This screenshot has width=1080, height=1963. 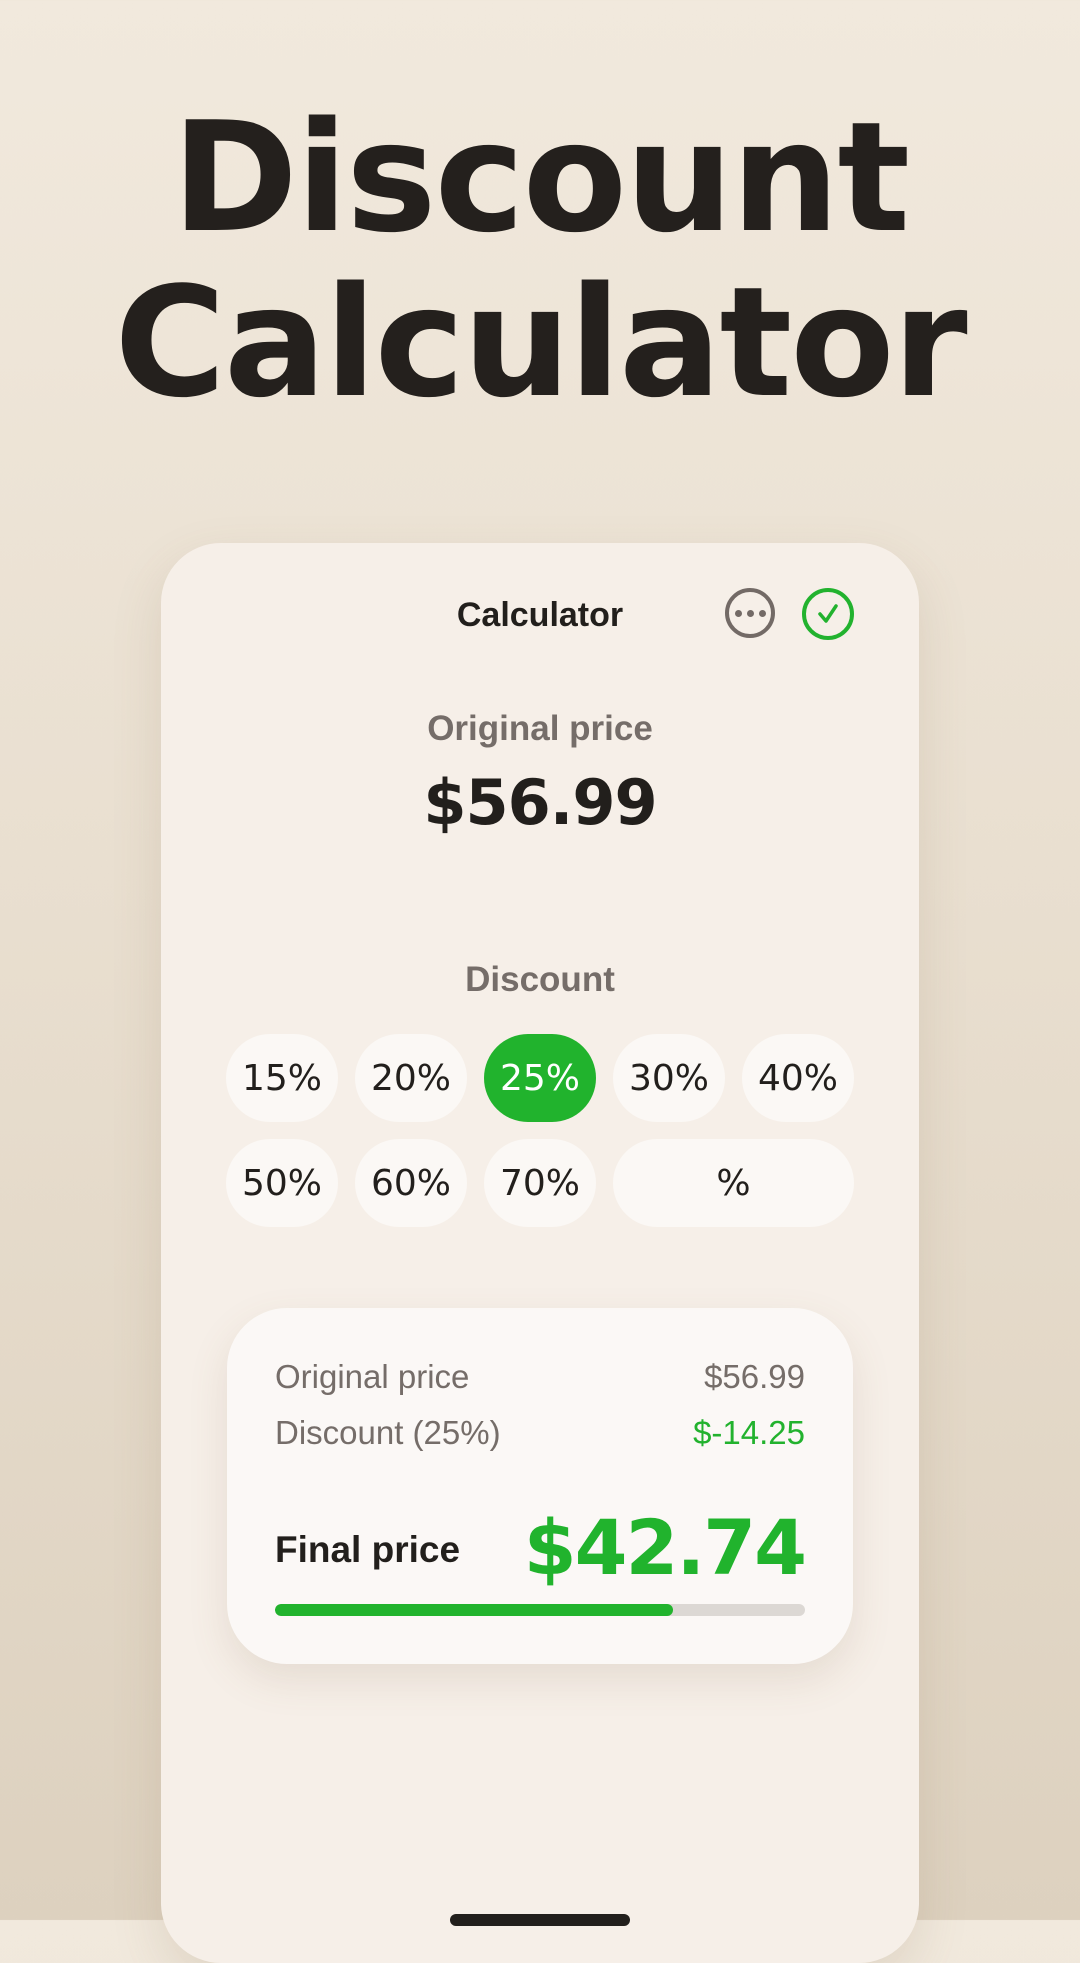 I want to click on original-price-value: $56.99, so click(x=540, y=803).